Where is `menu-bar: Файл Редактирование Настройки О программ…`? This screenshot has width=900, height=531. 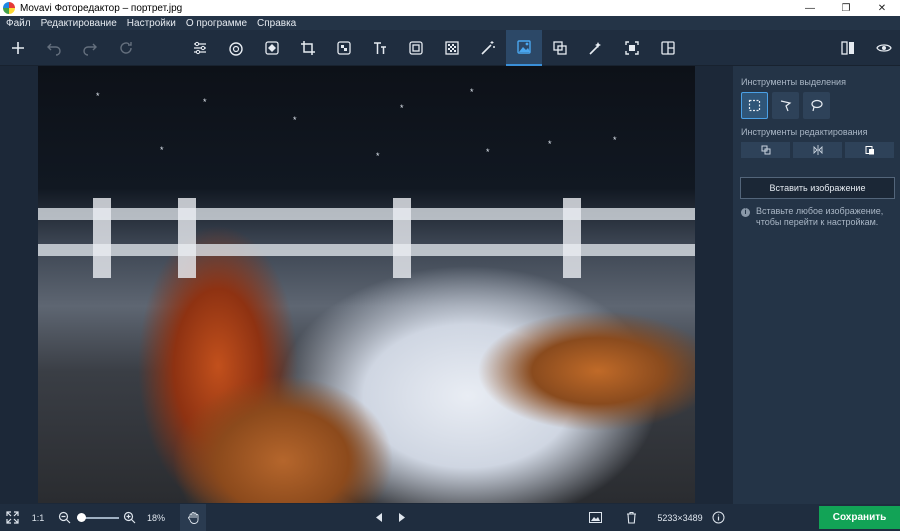
menu-bar: Файл Редактирование Настройки О программ… is located at coordinates (450, 23).